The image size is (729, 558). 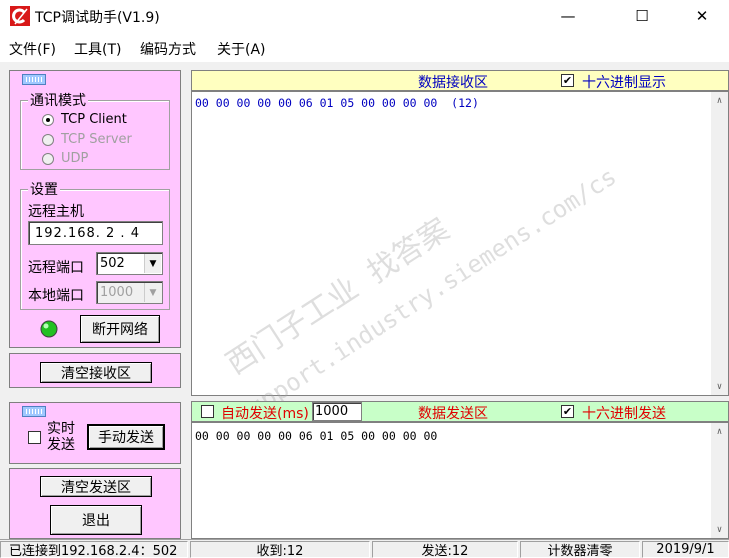 I want to click on local-port-value: 1000, so click(x=117, y=292).